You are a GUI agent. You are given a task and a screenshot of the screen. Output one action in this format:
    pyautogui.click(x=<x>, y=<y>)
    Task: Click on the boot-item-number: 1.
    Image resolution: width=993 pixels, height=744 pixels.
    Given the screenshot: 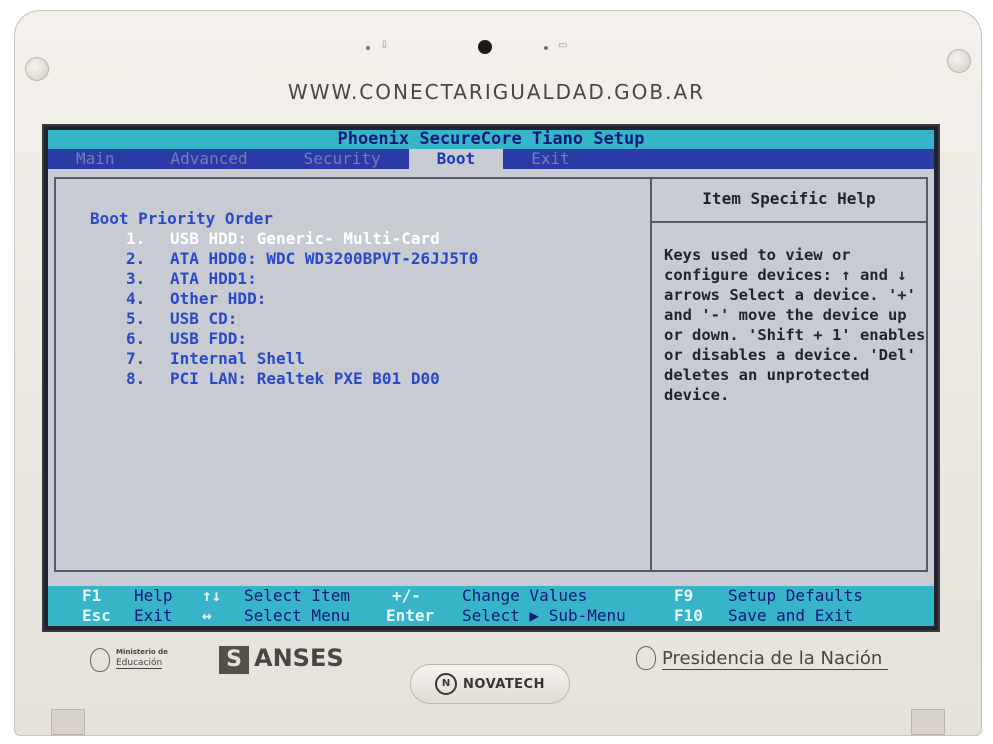 What is the action you would take?
    pyautogui.click(x=136, y=238)
    